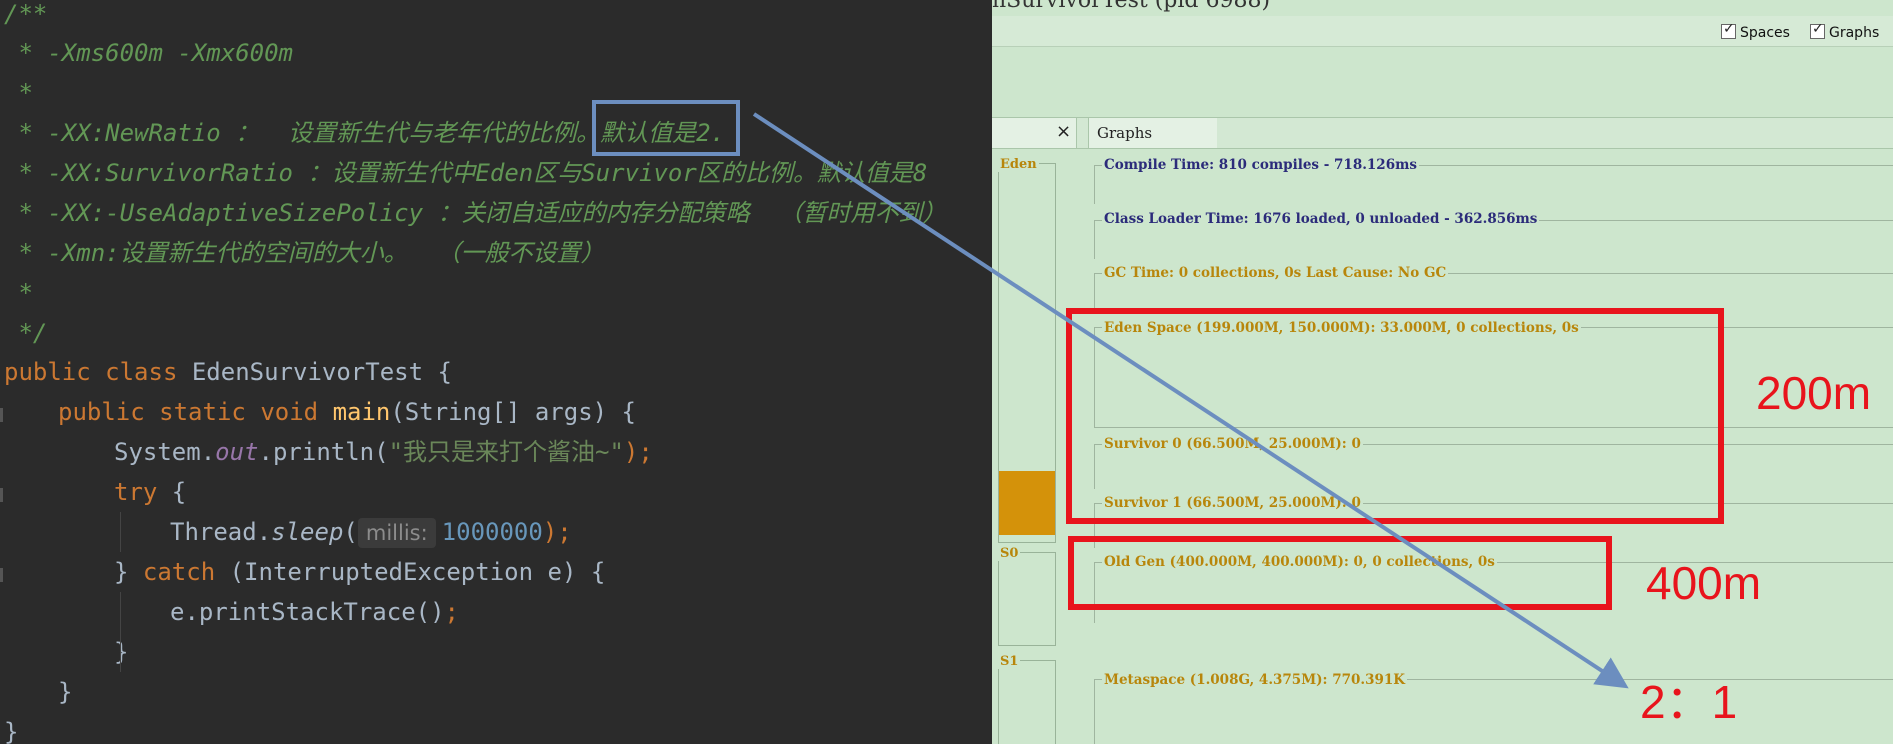  Describe the element at coordinates (307, 372) in the screenshot. I see `class-name: EdenSurvivorTest` at that location.